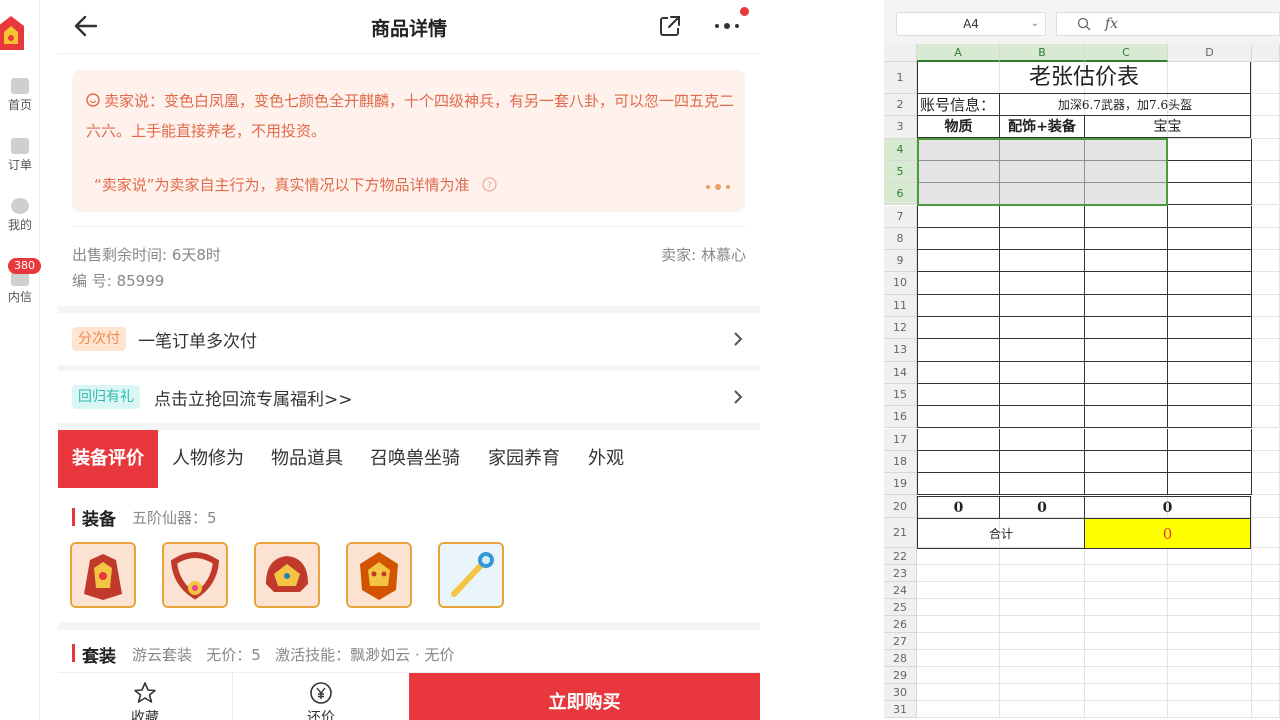  What do you see at coordinates (20, 95) in the screenshot?
I see `nav-home: 首页` at bounding box center [20, 95].